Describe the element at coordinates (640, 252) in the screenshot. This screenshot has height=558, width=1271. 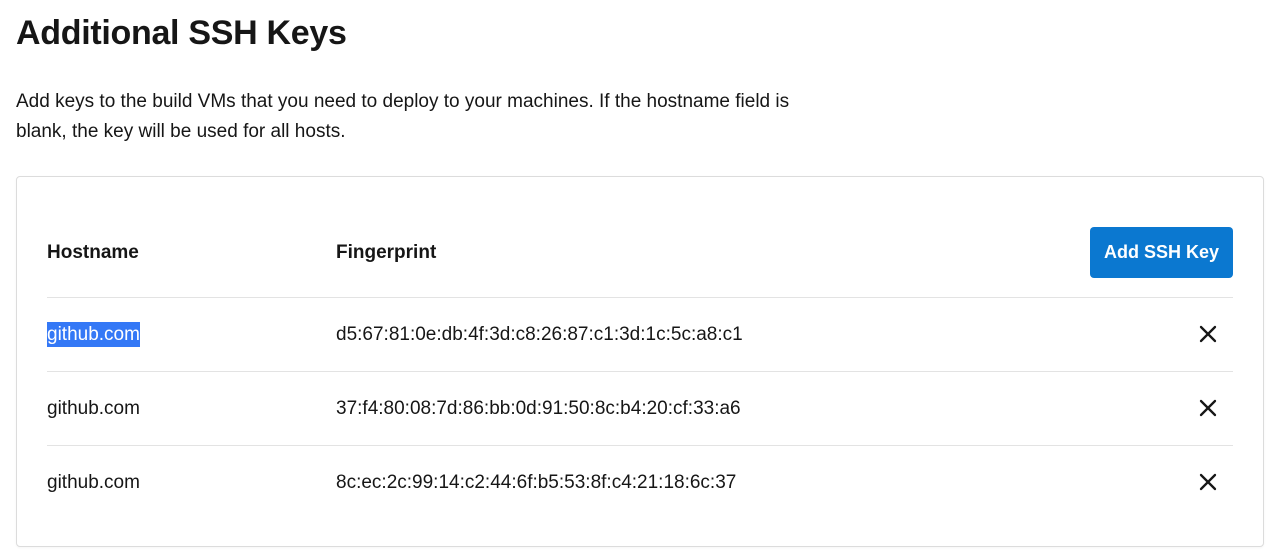
I see `table-header: Hostname Fingerprint Add SSH Key` at that location.